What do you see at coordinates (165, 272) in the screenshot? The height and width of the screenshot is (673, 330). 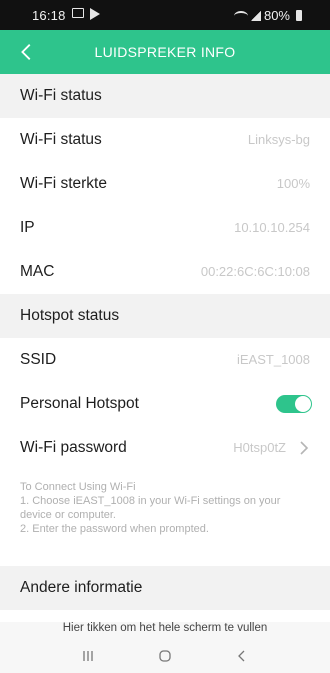 I see `row-mac: MAC 00:22:6C:6C:10:08` at bounding box center [165, 272].